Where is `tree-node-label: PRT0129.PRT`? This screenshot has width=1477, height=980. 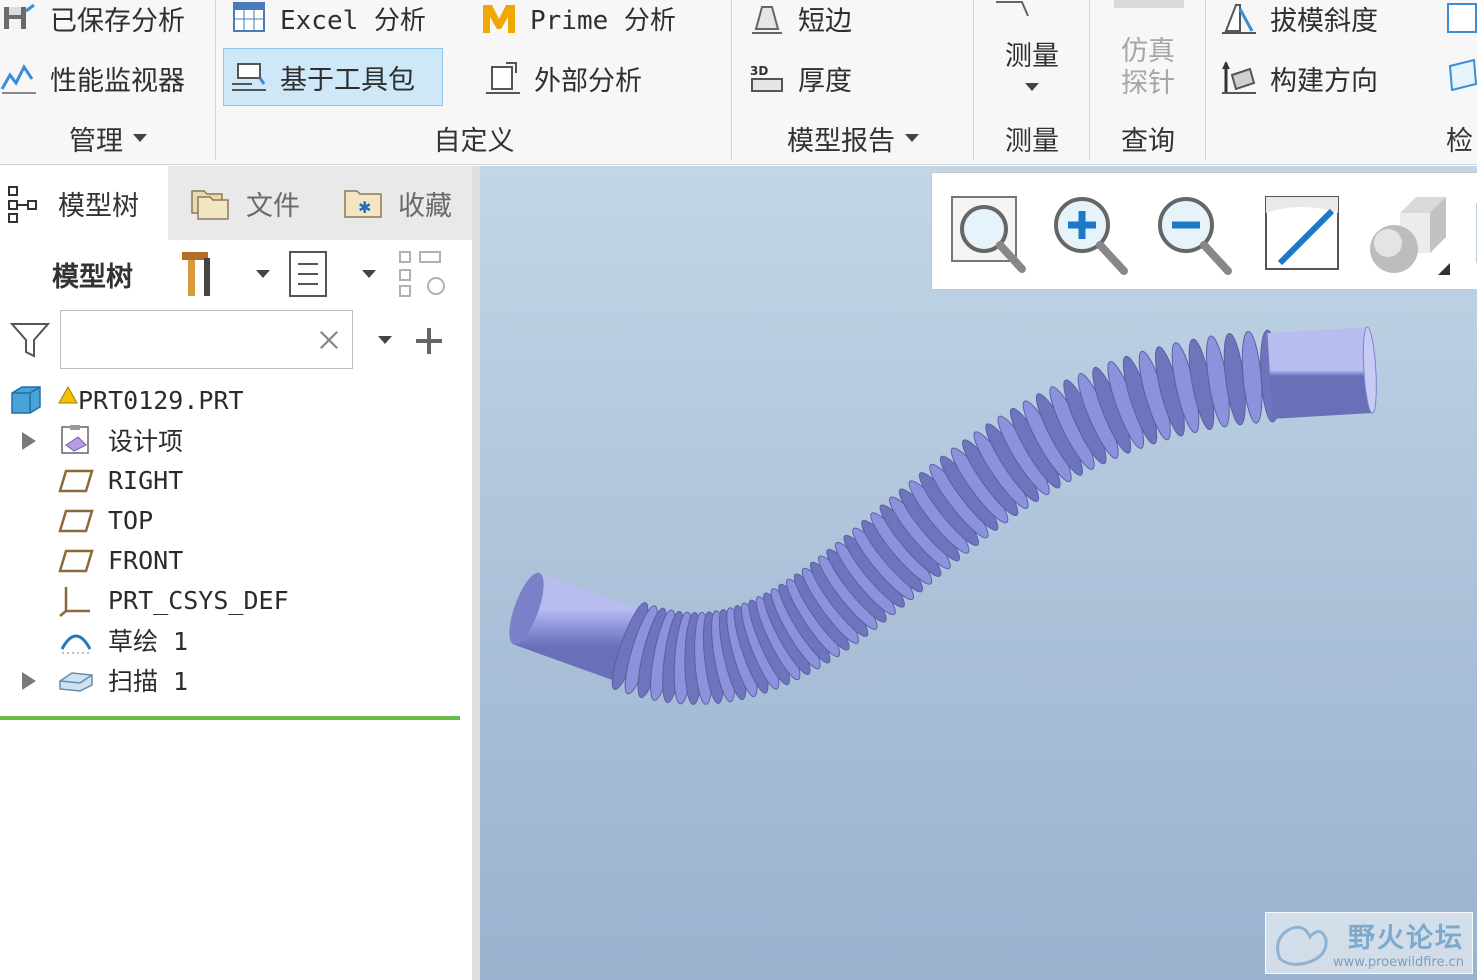 tree-node-label: PRT0129.PRT is located at coordinates (161, 400).